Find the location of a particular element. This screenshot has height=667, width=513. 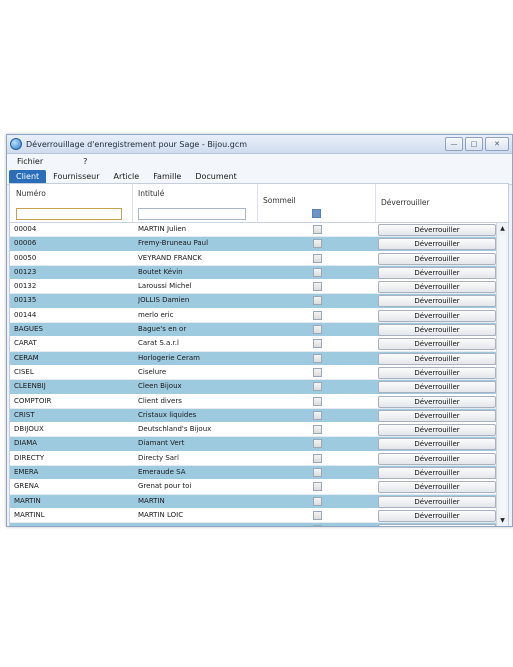

table-row: CERAM Horlogerie Ceram Déverrouiller is located at coordinates (253, 358).